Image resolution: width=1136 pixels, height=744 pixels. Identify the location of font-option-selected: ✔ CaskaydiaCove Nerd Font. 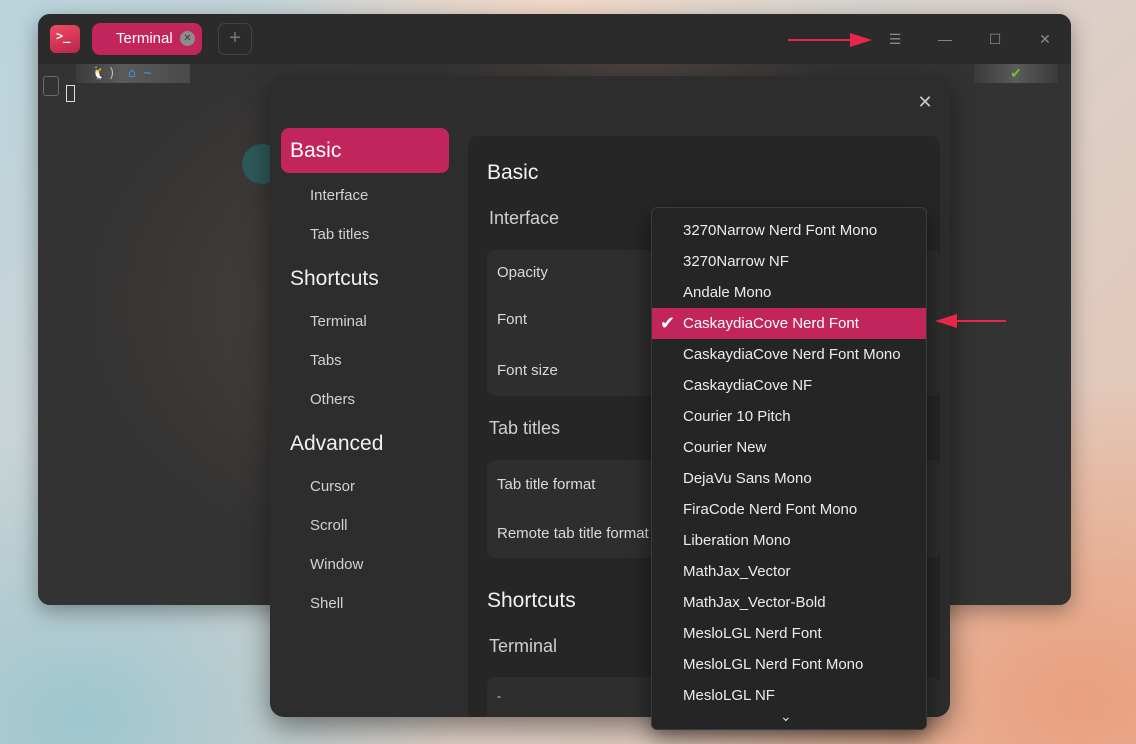
(789, 323).